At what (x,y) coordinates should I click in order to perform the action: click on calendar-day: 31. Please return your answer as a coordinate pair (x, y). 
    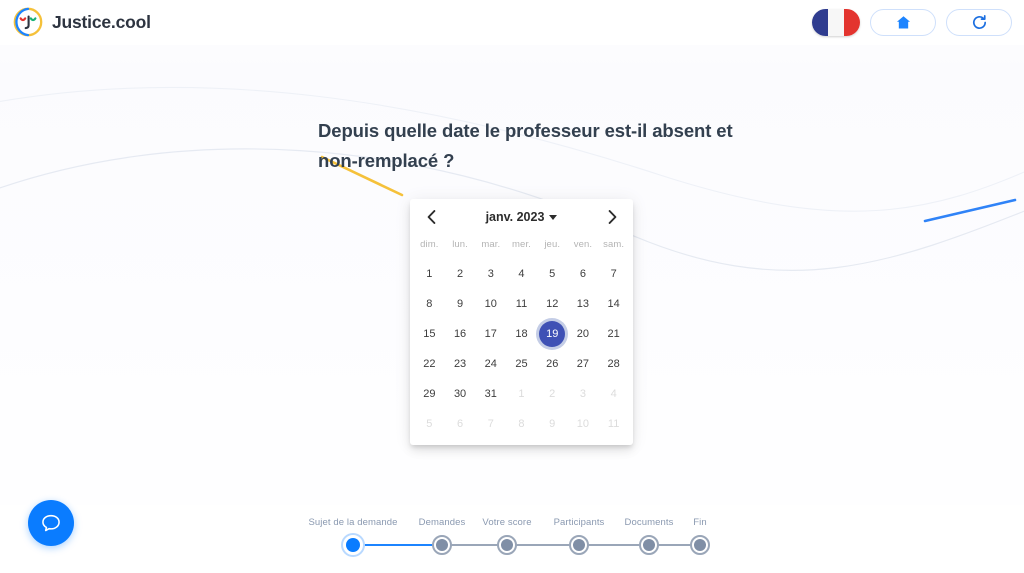
    Looking at the image, I should click on (491, 394).